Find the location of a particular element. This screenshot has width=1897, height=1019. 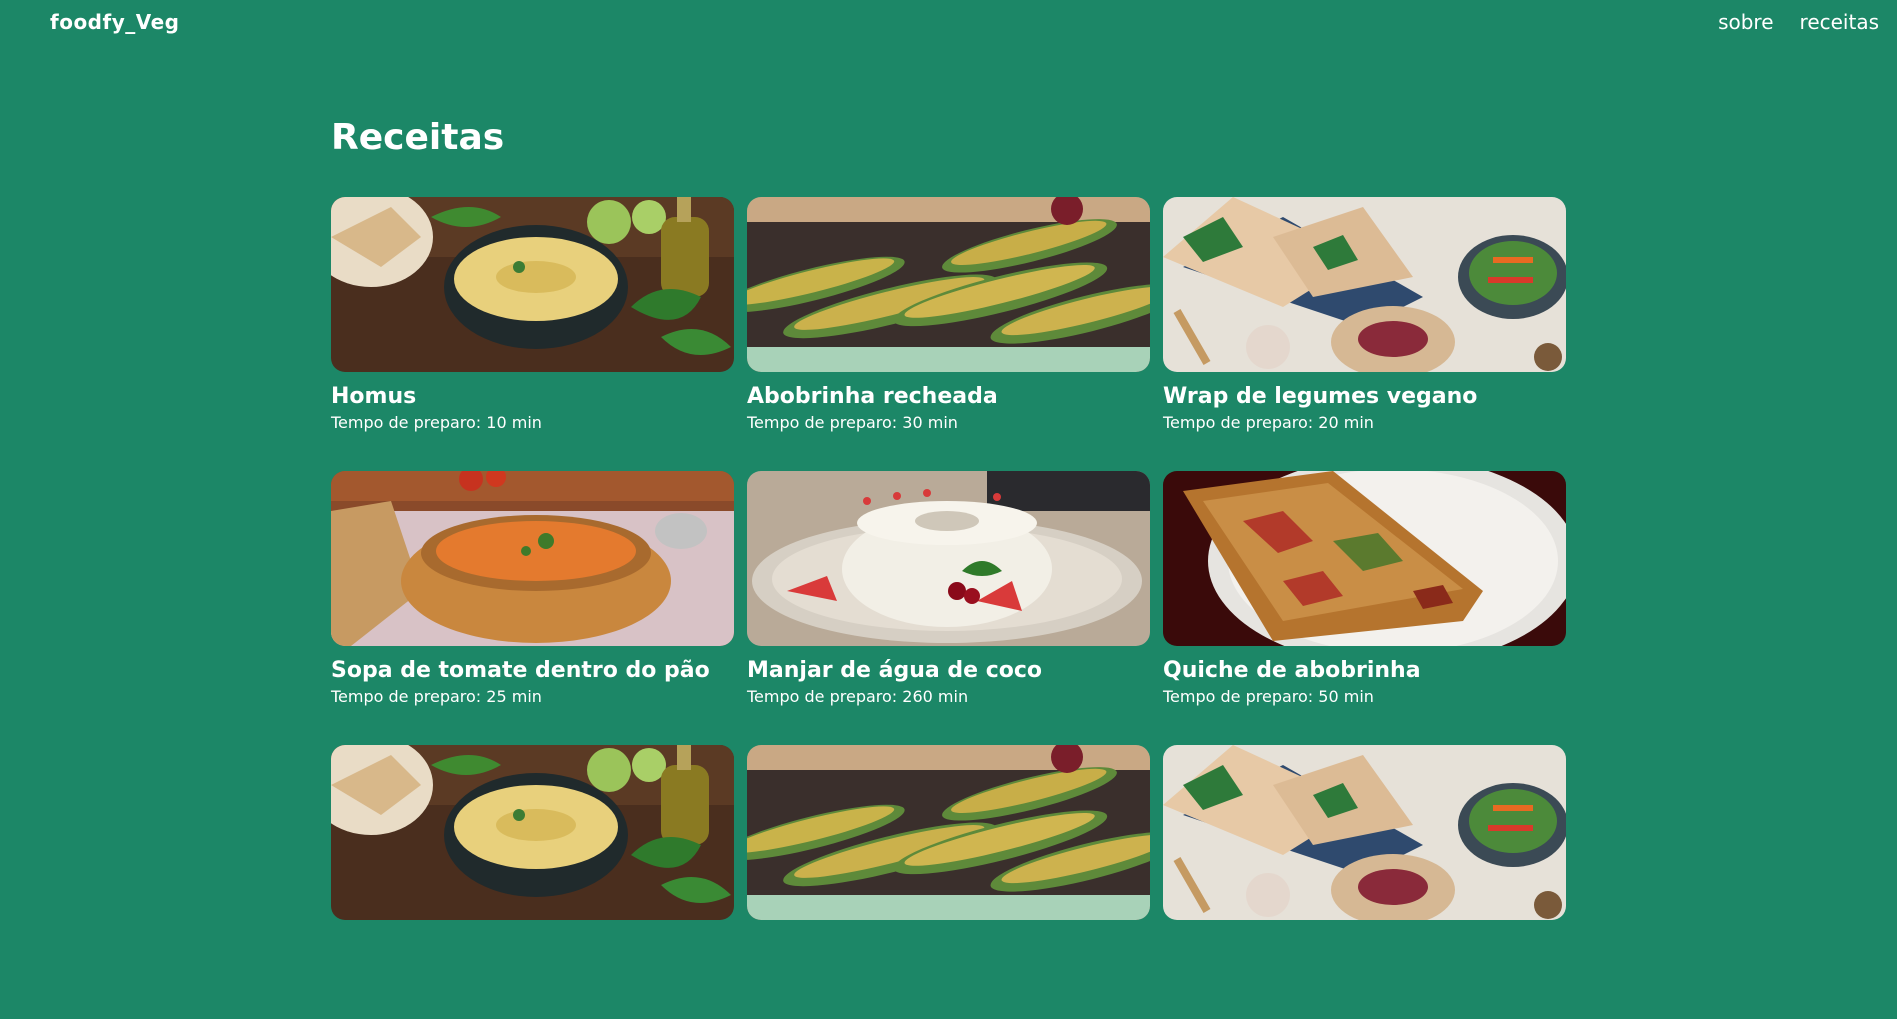

top-navigation-bar: foodfy_Veg sobre receitas is located at coordinates (948, 24).